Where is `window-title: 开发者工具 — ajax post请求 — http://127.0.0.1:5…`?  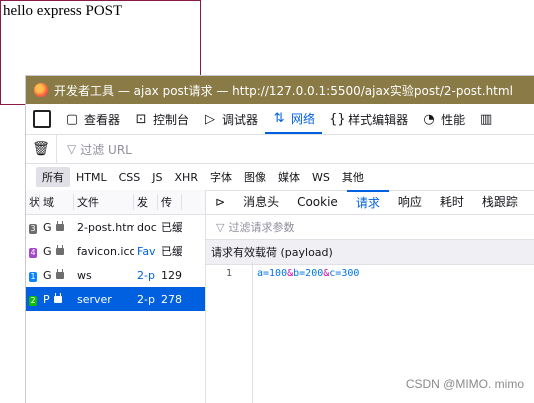 window-title: 开发者工具 — ajax post请求 — http://127.0.0.1:5… is located at coordinates (283, 90).